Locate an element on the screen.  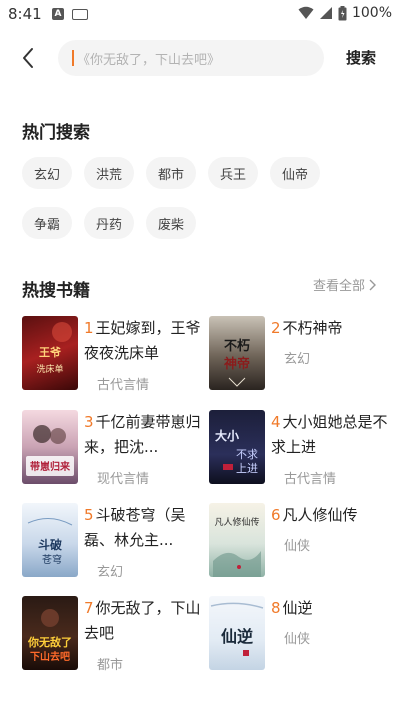
svg-text: 仙逆 is located at coordinates (237, 636).